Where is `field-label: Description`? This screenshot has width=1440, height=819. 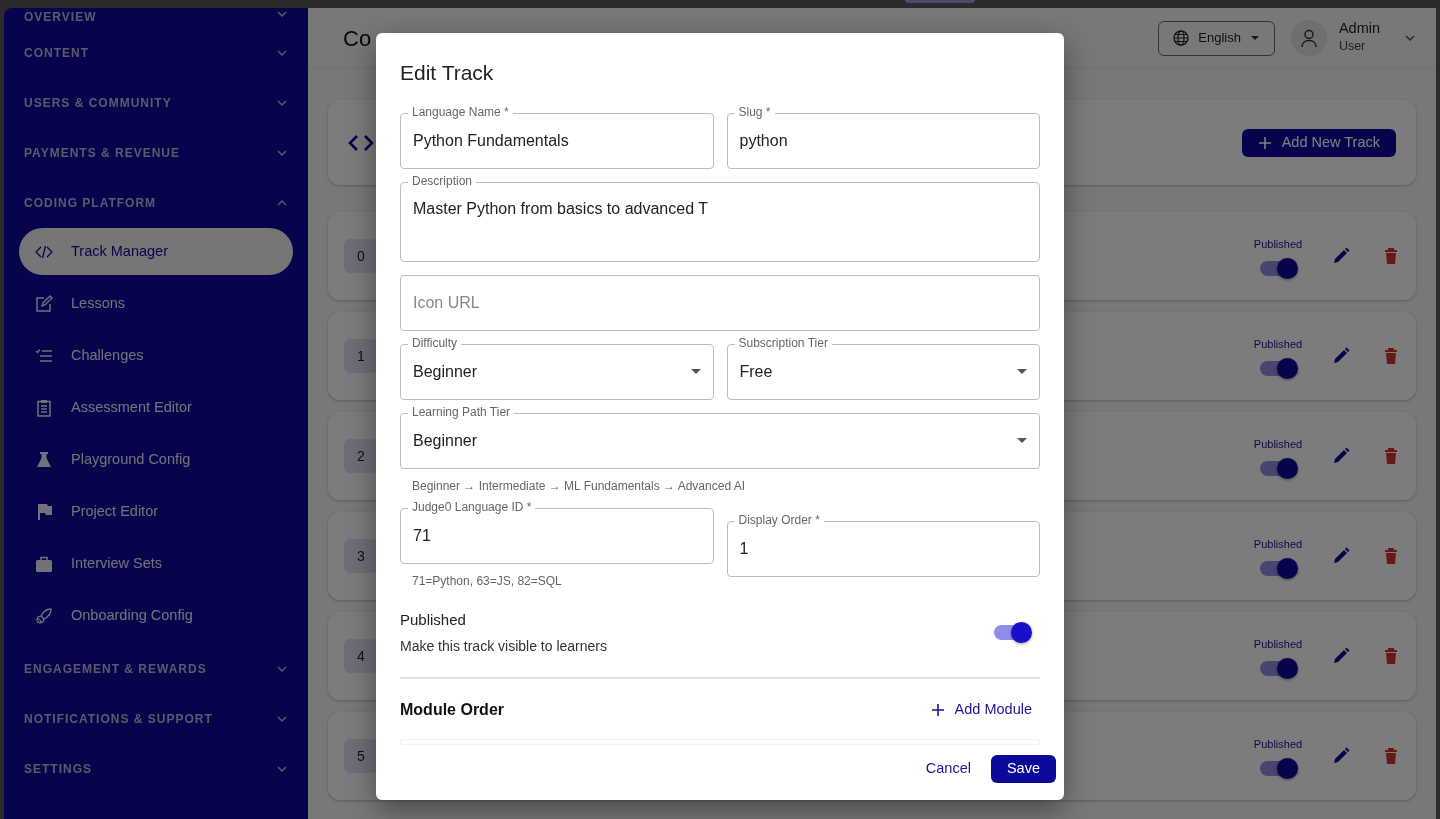
field-label: Description is located at coordinates (442, 181).